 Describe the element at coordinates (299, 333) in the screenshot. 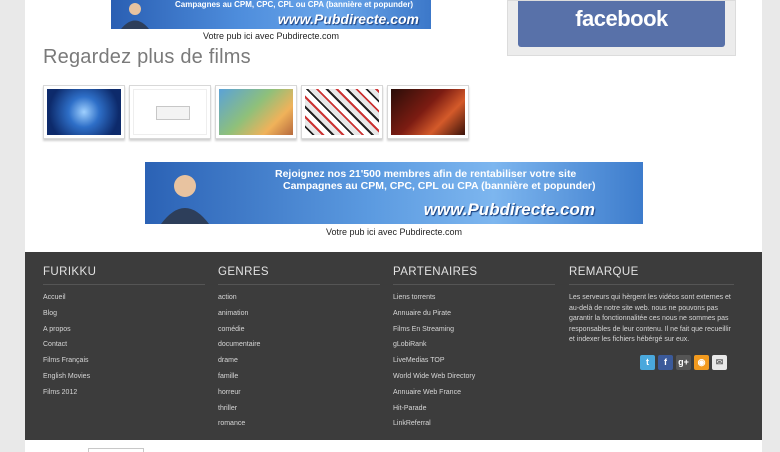

I see `footer-link: comédie` at that location.